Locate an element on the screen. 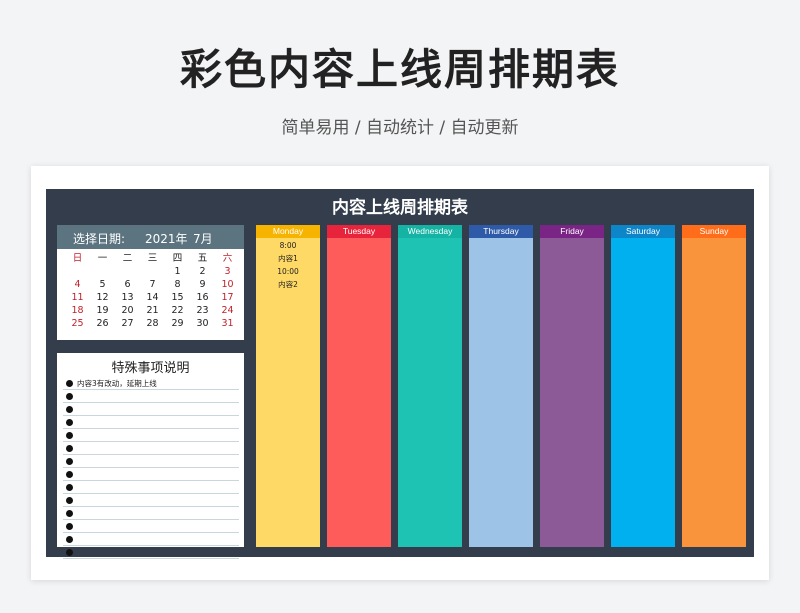  weekday-header: 四 is located at coordinates (177, 258).